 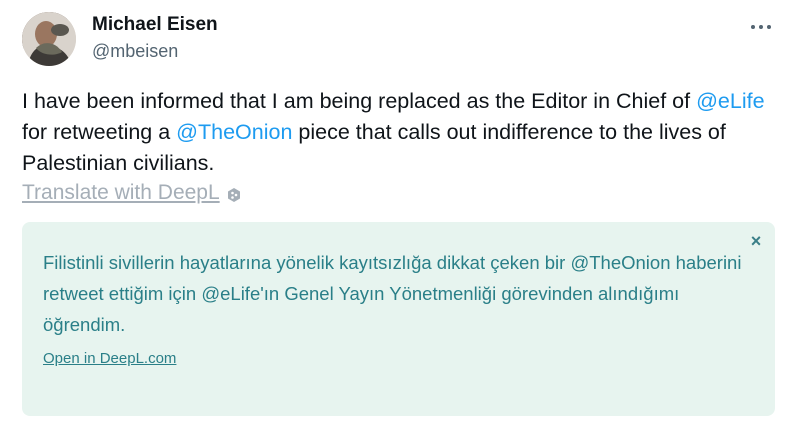 I want to click on tweet-header: Michael Eisen @mbeisen, so click(x=401, y=40).